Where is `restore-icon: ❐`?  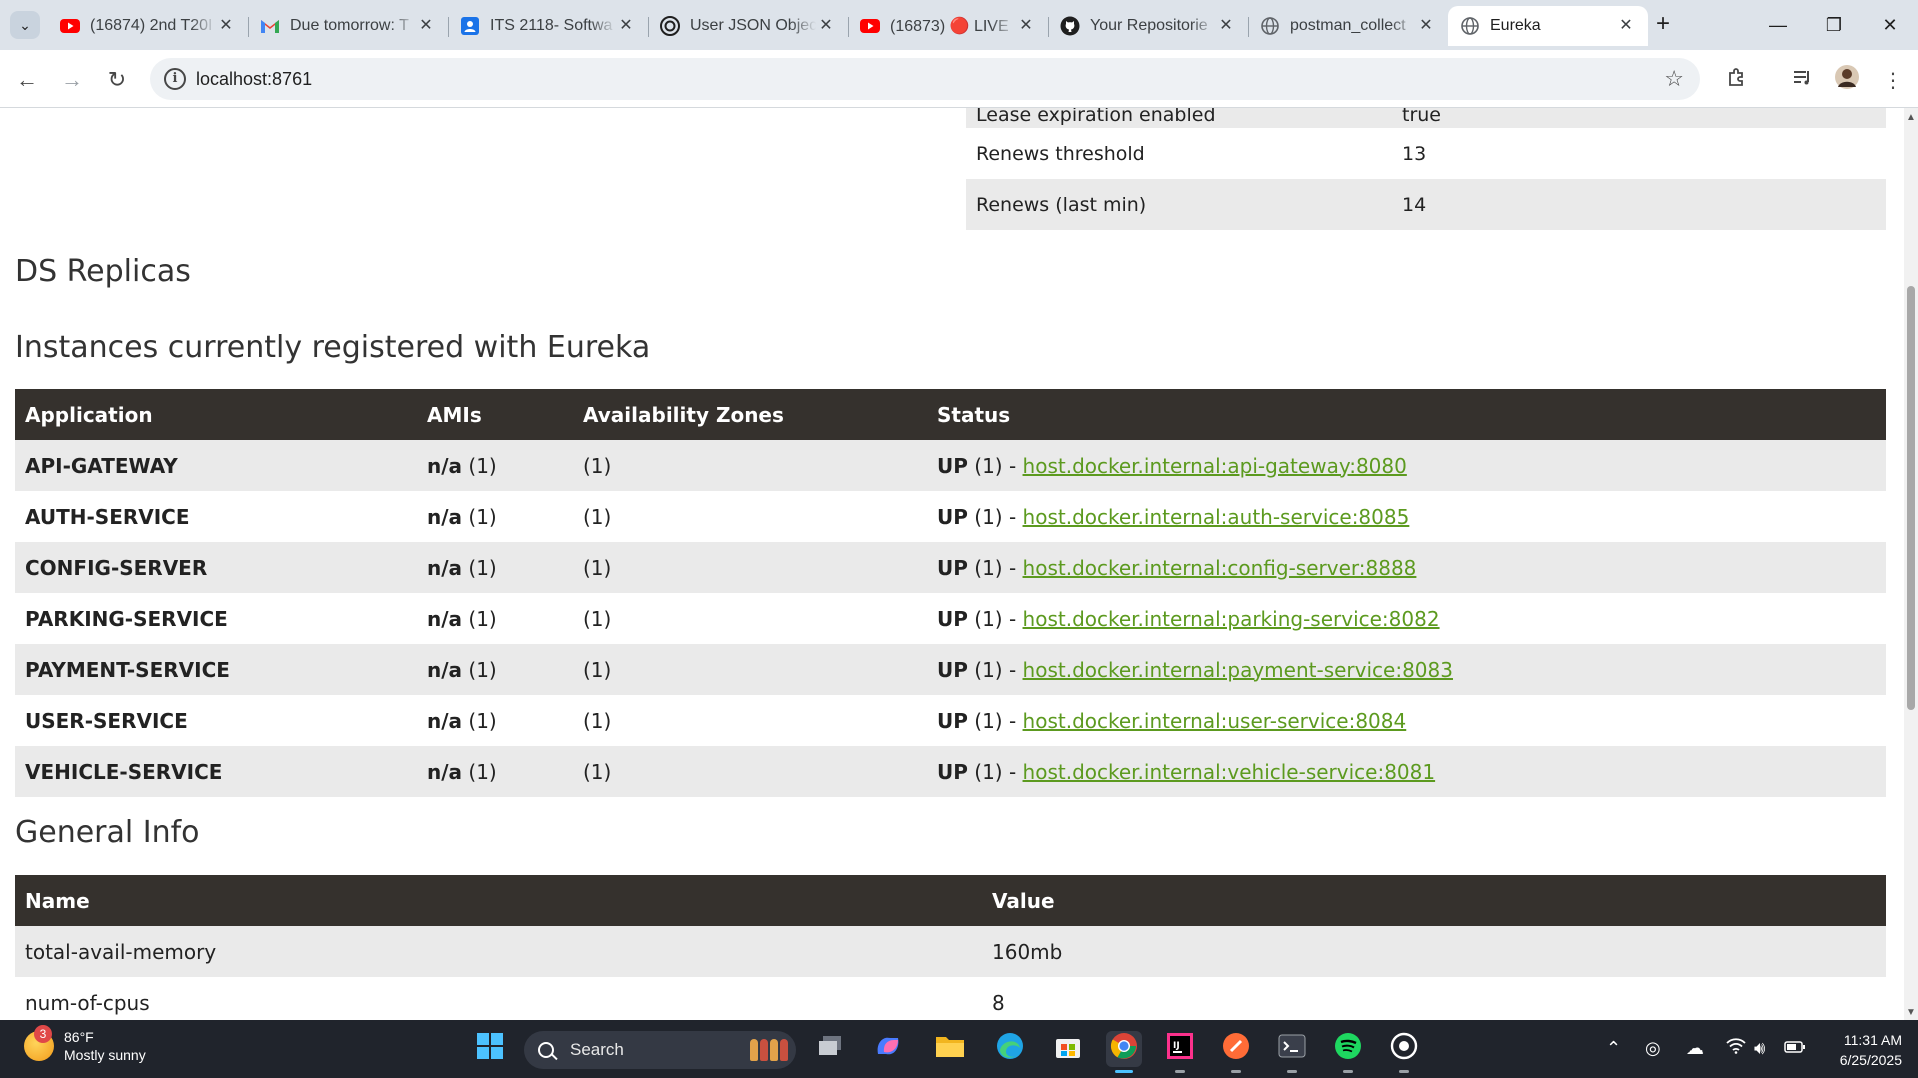 restore-icon: ❐ is located at coordinates (1834, 24).